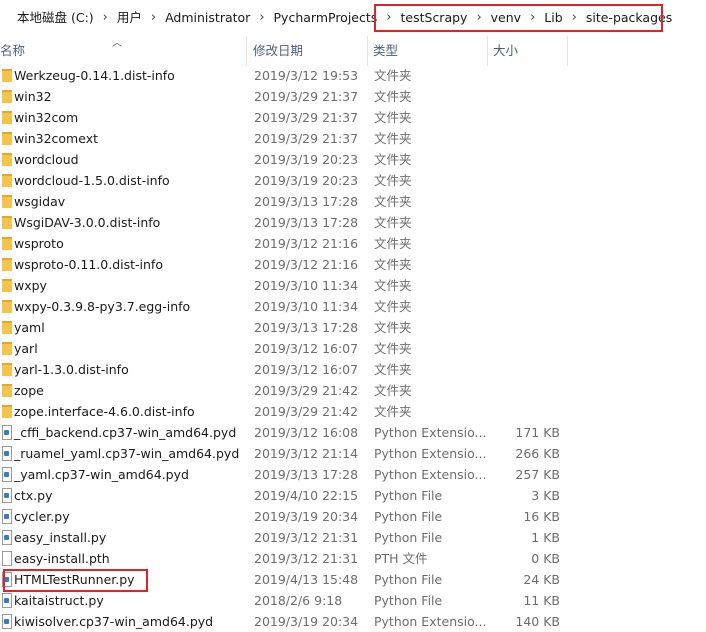 The height and width of the screenshot is (632, 706). I want to click on column-header-name: 名称, so click(123, 51).